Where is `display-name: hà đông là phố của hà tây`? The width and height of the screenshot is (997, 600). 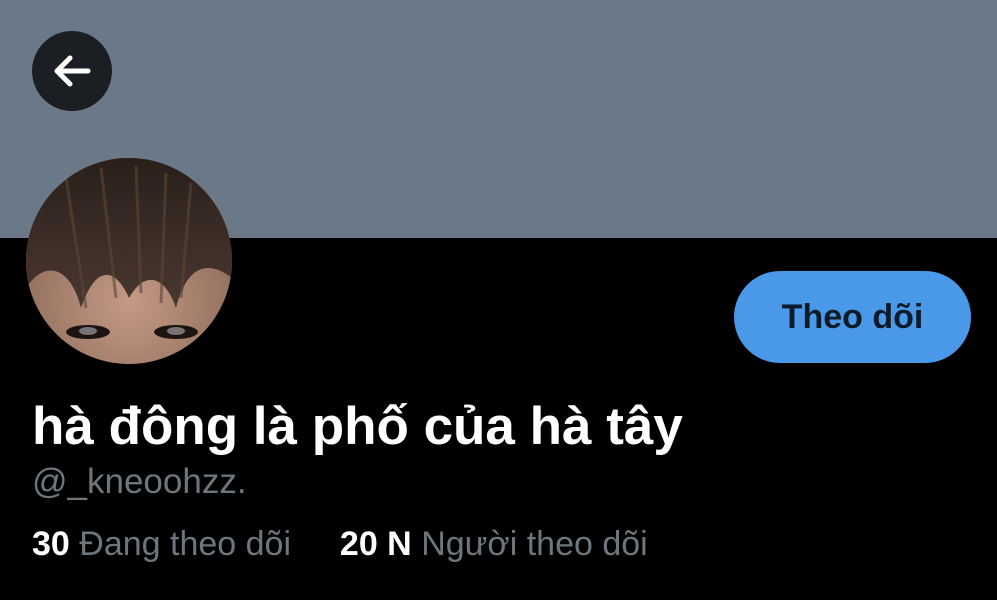
display-name: hà đông là phố của hà tây is located at coordinates (357, 426).